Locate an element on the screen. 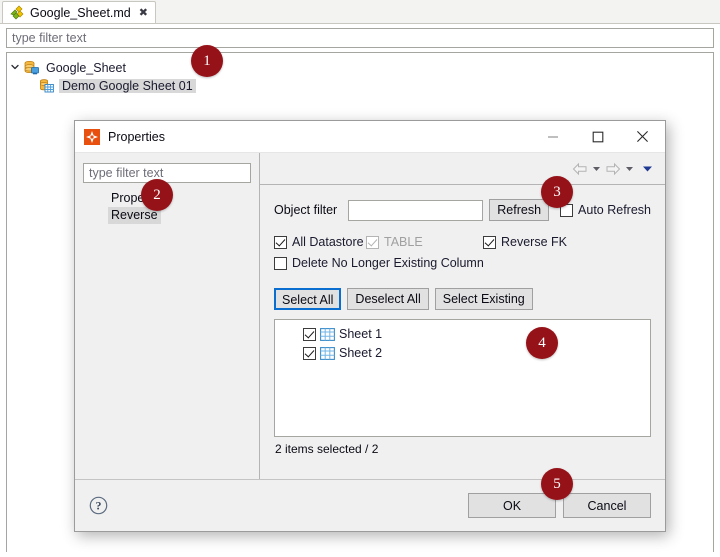 The height and width of the screenshot is (557, 720). sheet-list: Sheet 1 Sheet 2 is located at coordinates (462, 377).